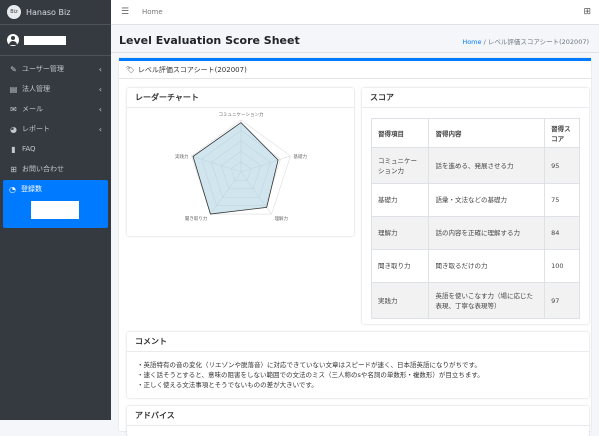 This screenshot has width=599, height=436. Describe the element at coordinates (125, 12) in the screenshot. I see `hamburger-menu-icon: ☰` at that location.